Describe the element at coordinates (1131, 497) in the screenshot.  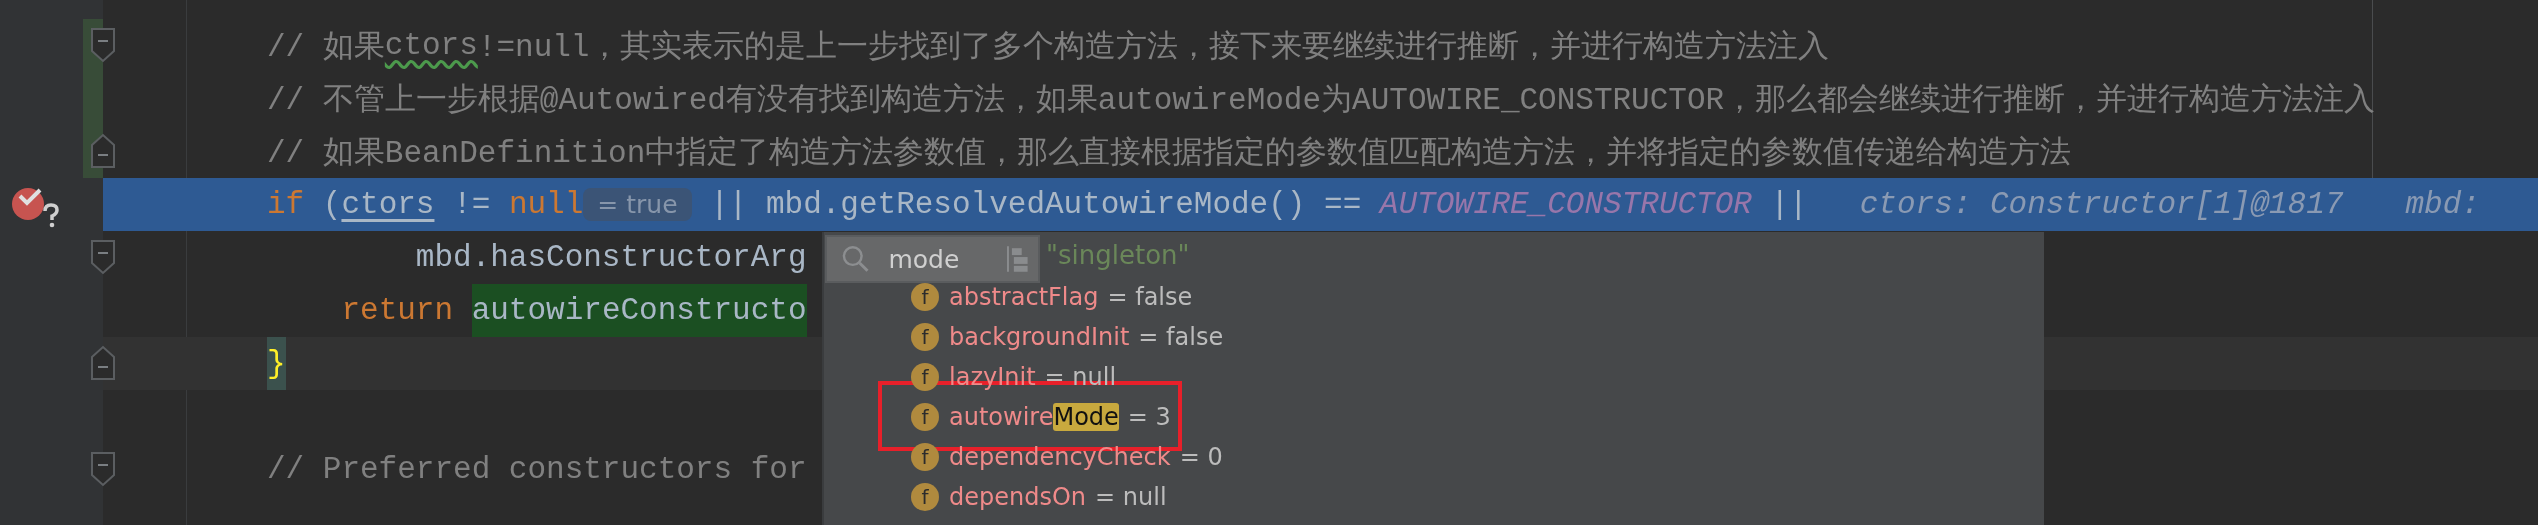
I see `field-value: = null` at that location.